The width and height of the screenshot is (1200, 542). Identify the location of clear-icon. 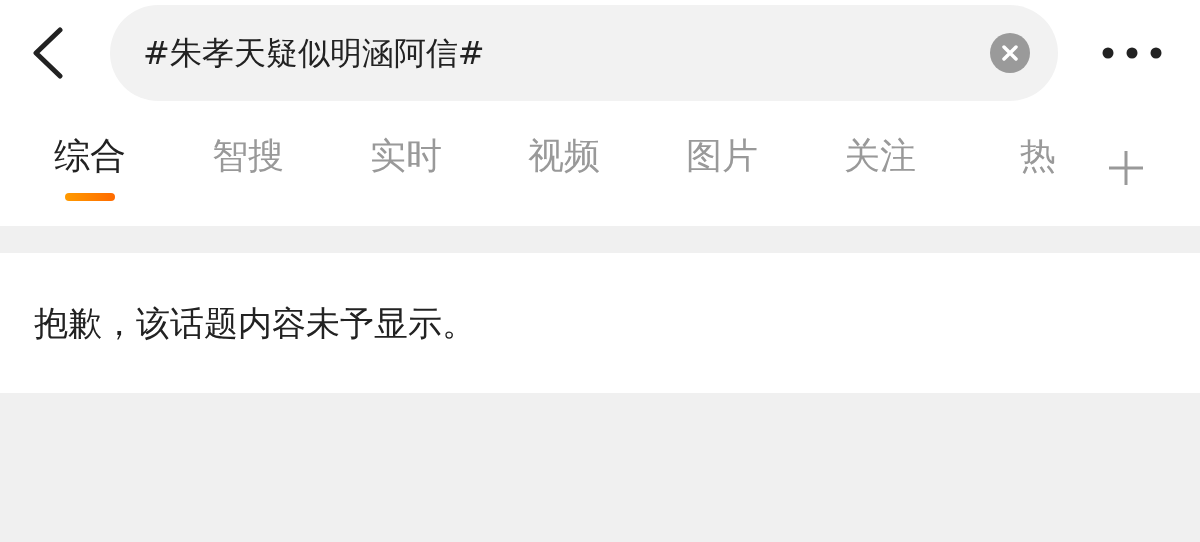
(1010, 53).